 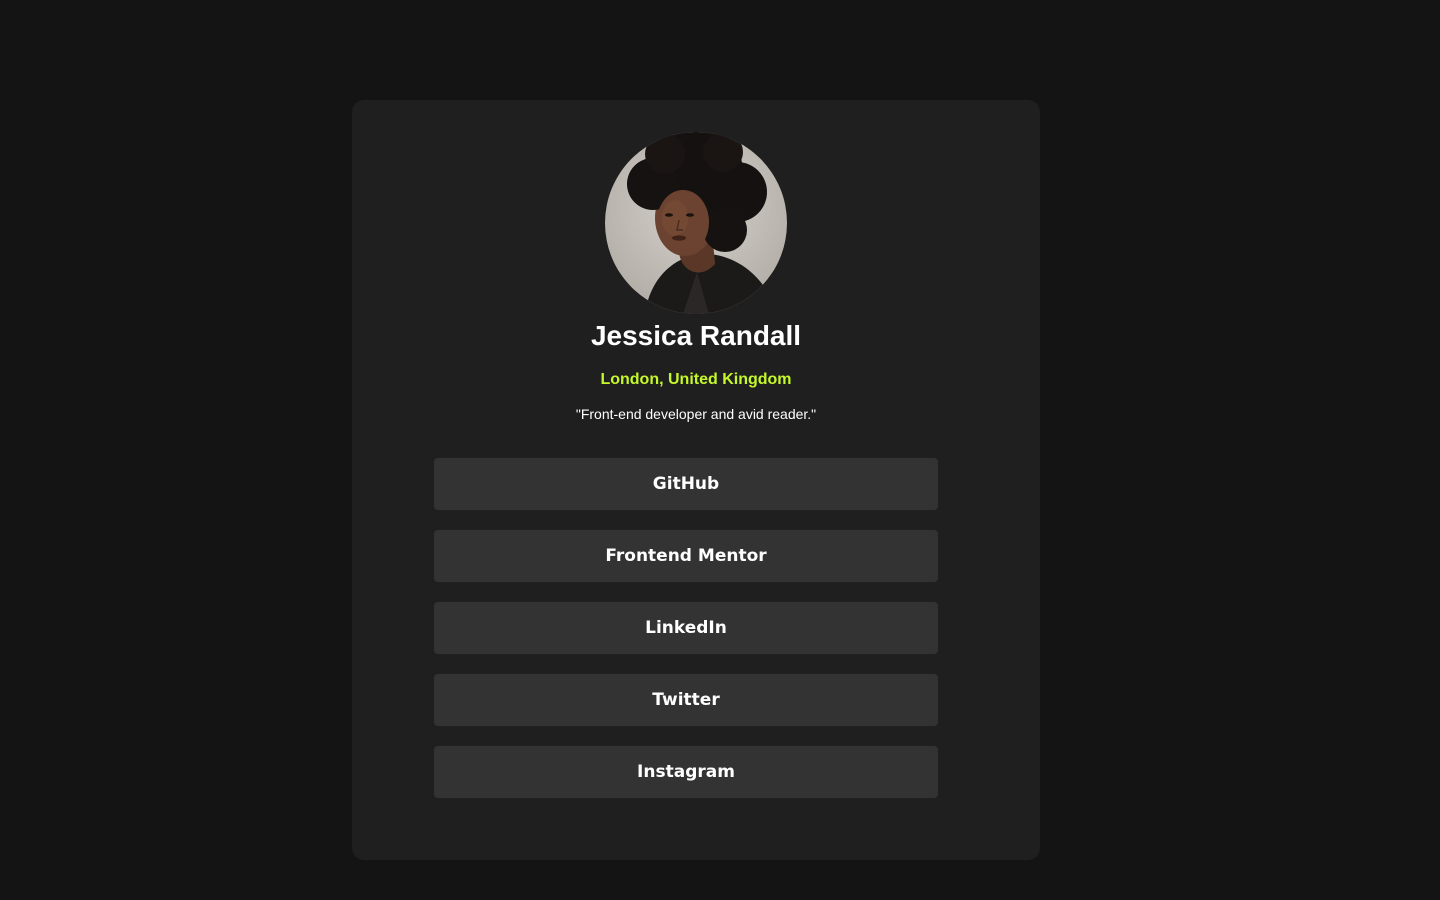 I want to click on twitter-link: Twitter, so click(x=686, y=700).